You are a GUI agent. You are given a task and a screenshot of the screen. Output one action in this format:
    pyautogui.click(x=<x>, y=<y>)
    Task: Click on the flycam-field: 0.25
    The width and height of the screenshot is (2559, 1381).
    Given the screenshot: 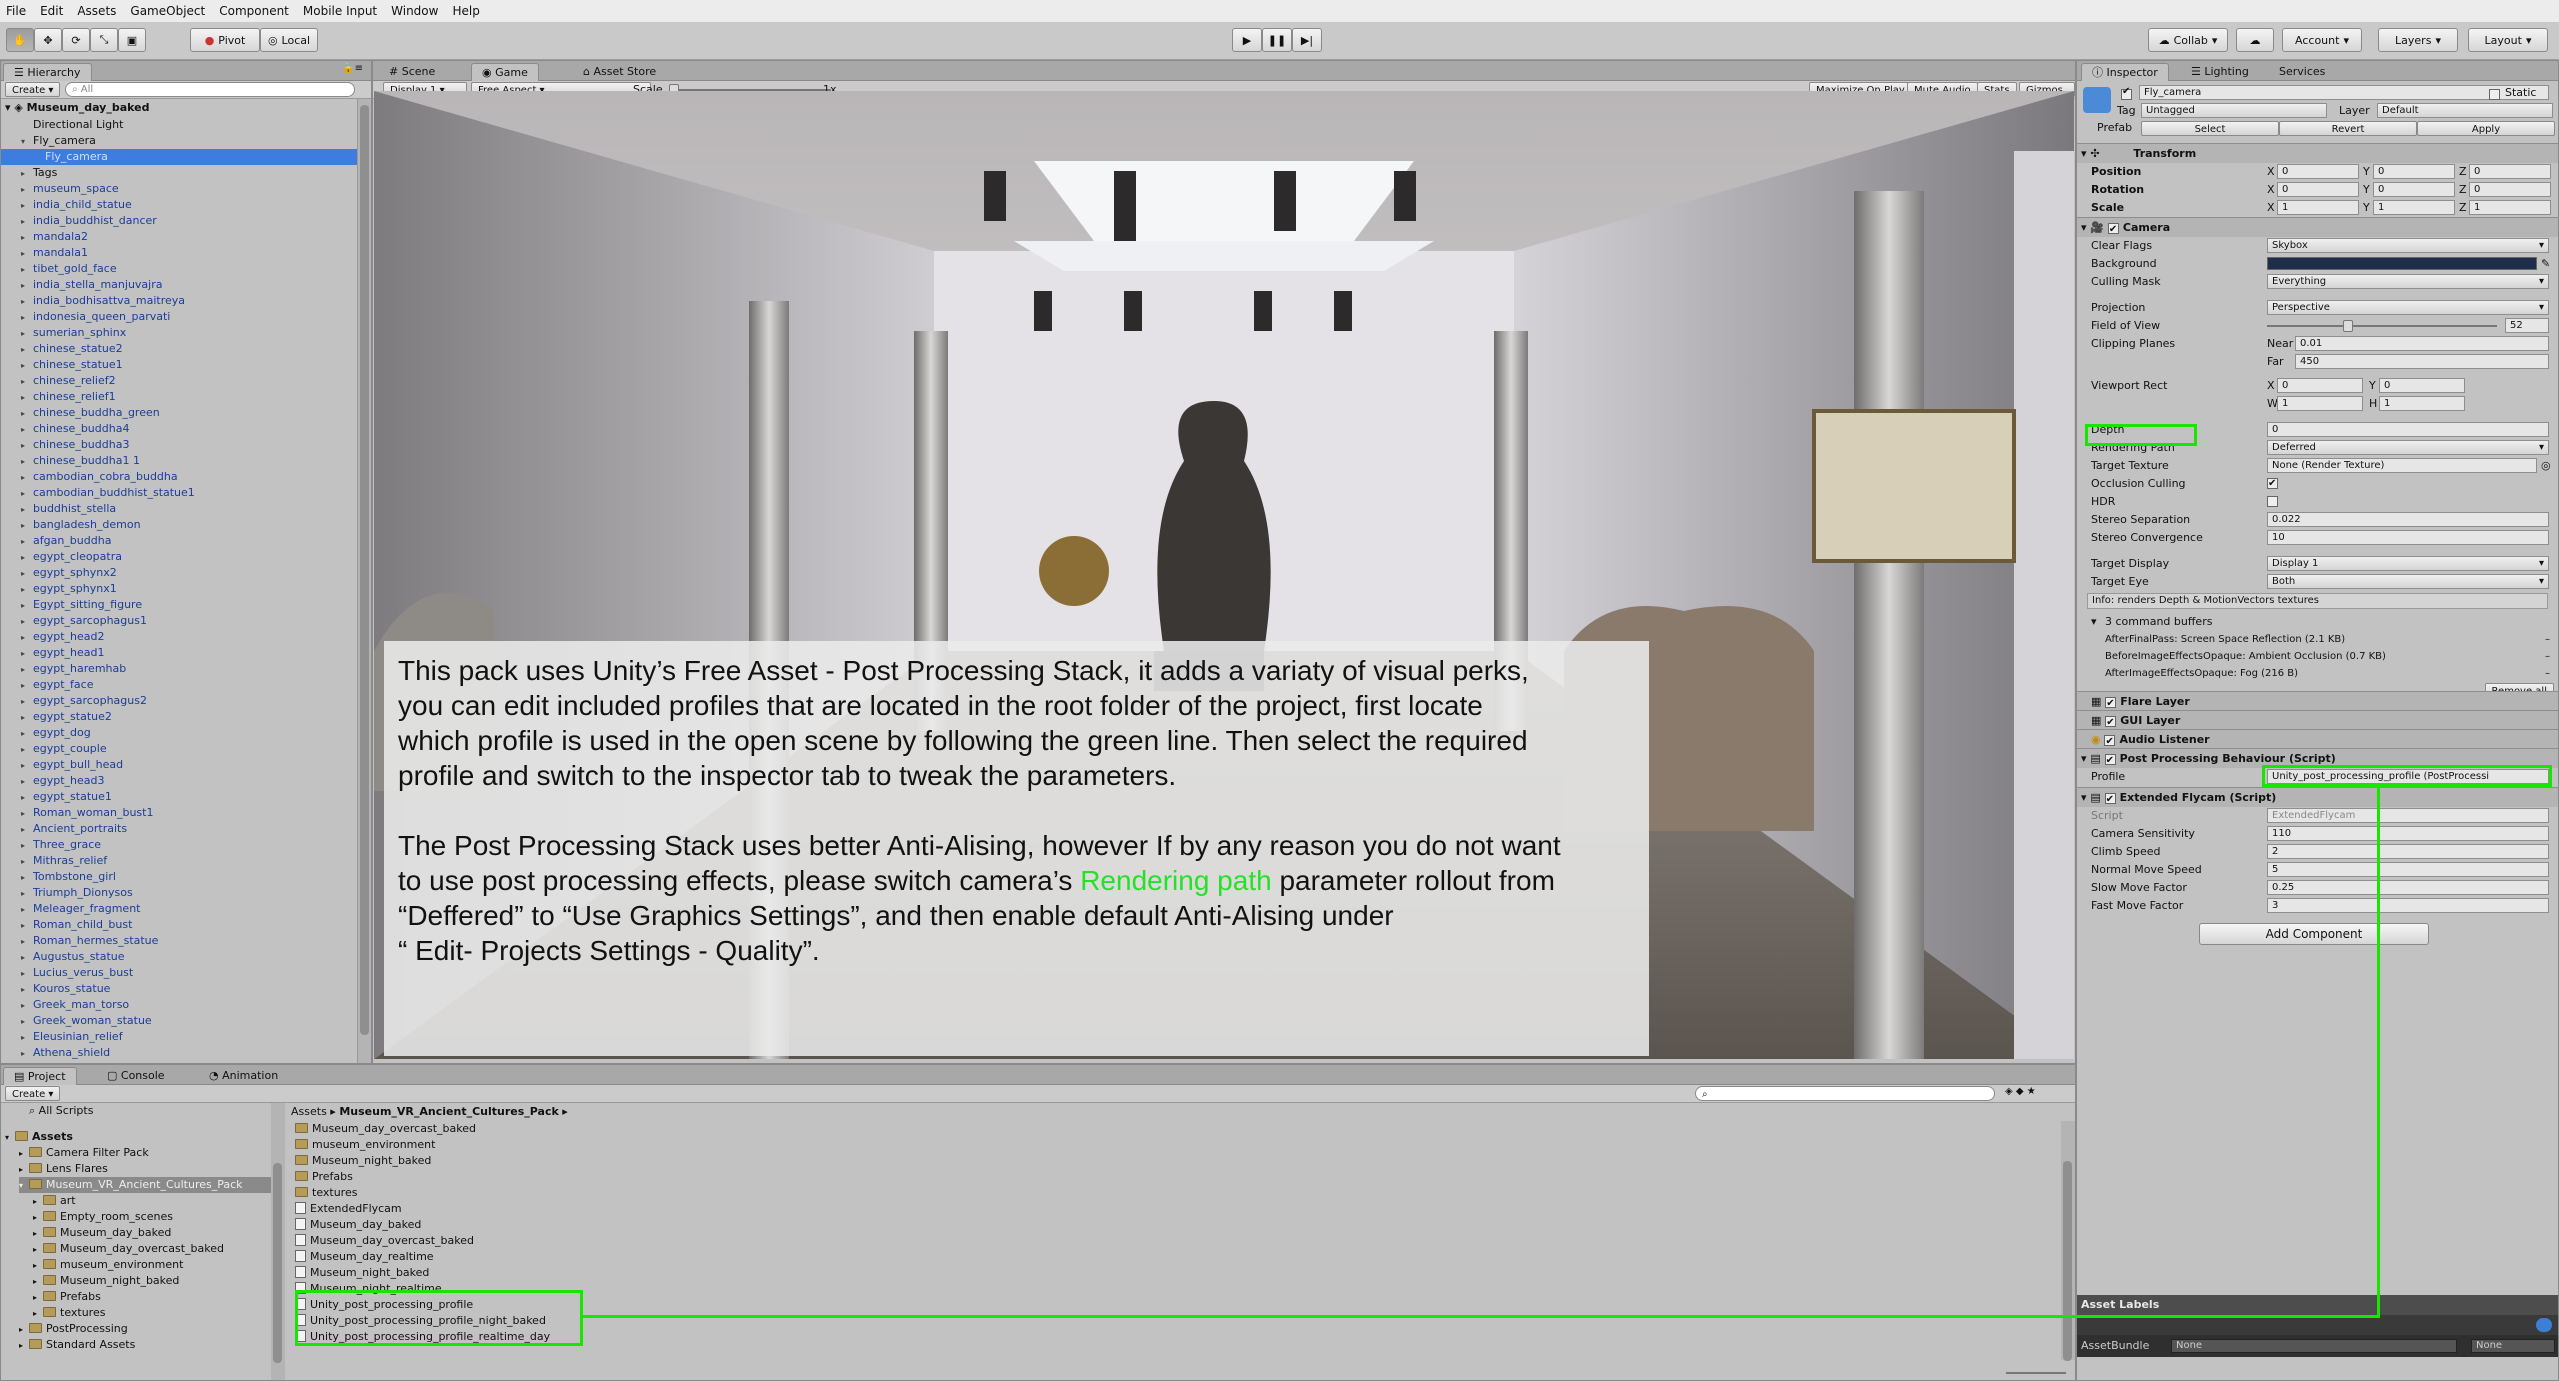 What is the action you would take?
    pyautogui.click(x=2408, y=887)
    